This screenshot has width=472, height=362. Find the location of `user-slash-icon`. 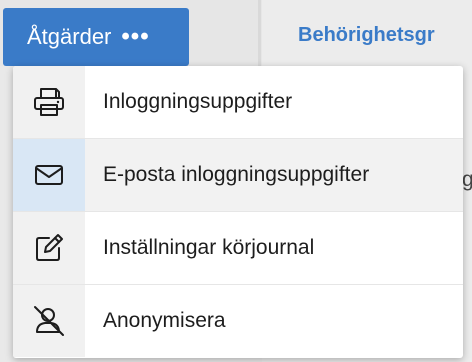

user-slash-icon is located at coordinates (49, 321).